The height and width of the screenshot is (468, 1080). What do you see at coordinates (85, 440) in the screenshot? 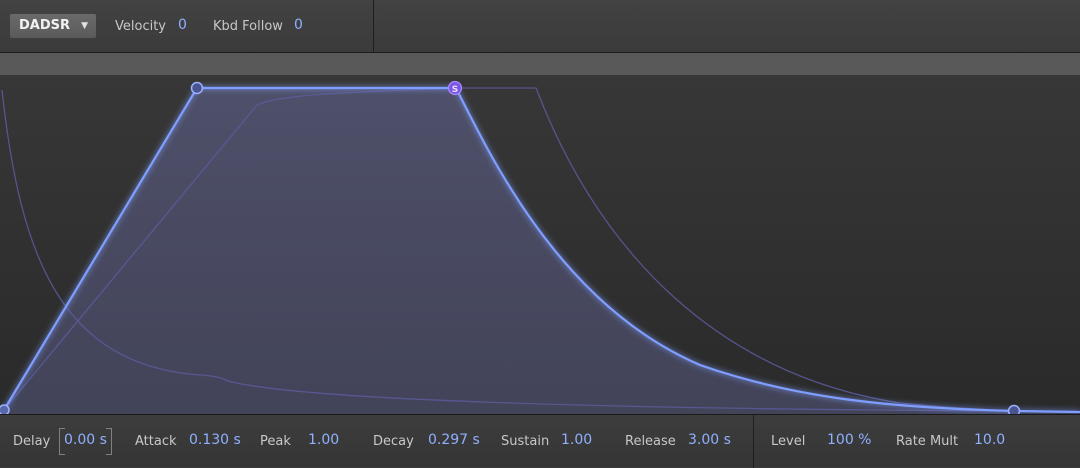
I see `delay-value: 0.00 s` at bounding box center [85, 440].